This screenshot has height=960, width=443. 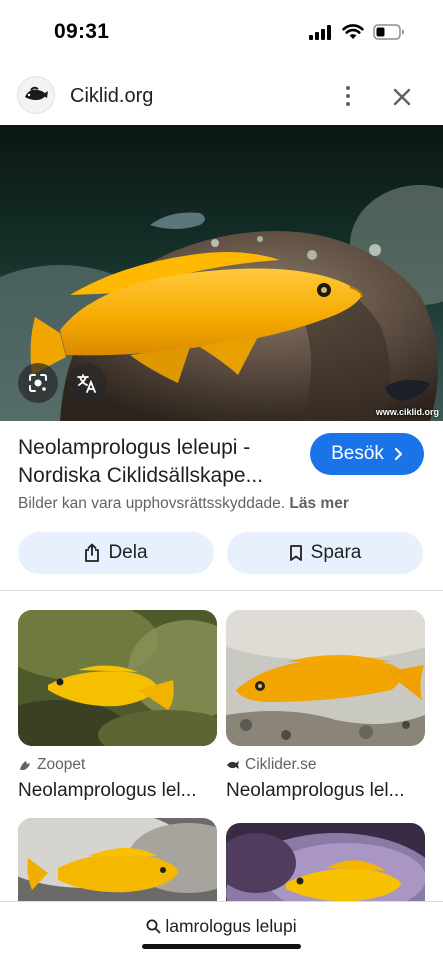 What do you see at coordinates (152, 503) in the screenshot?
I see `copyright-text: Bilder kan vara upphovsrättsskyddade.` at bounding box center [152, 503].